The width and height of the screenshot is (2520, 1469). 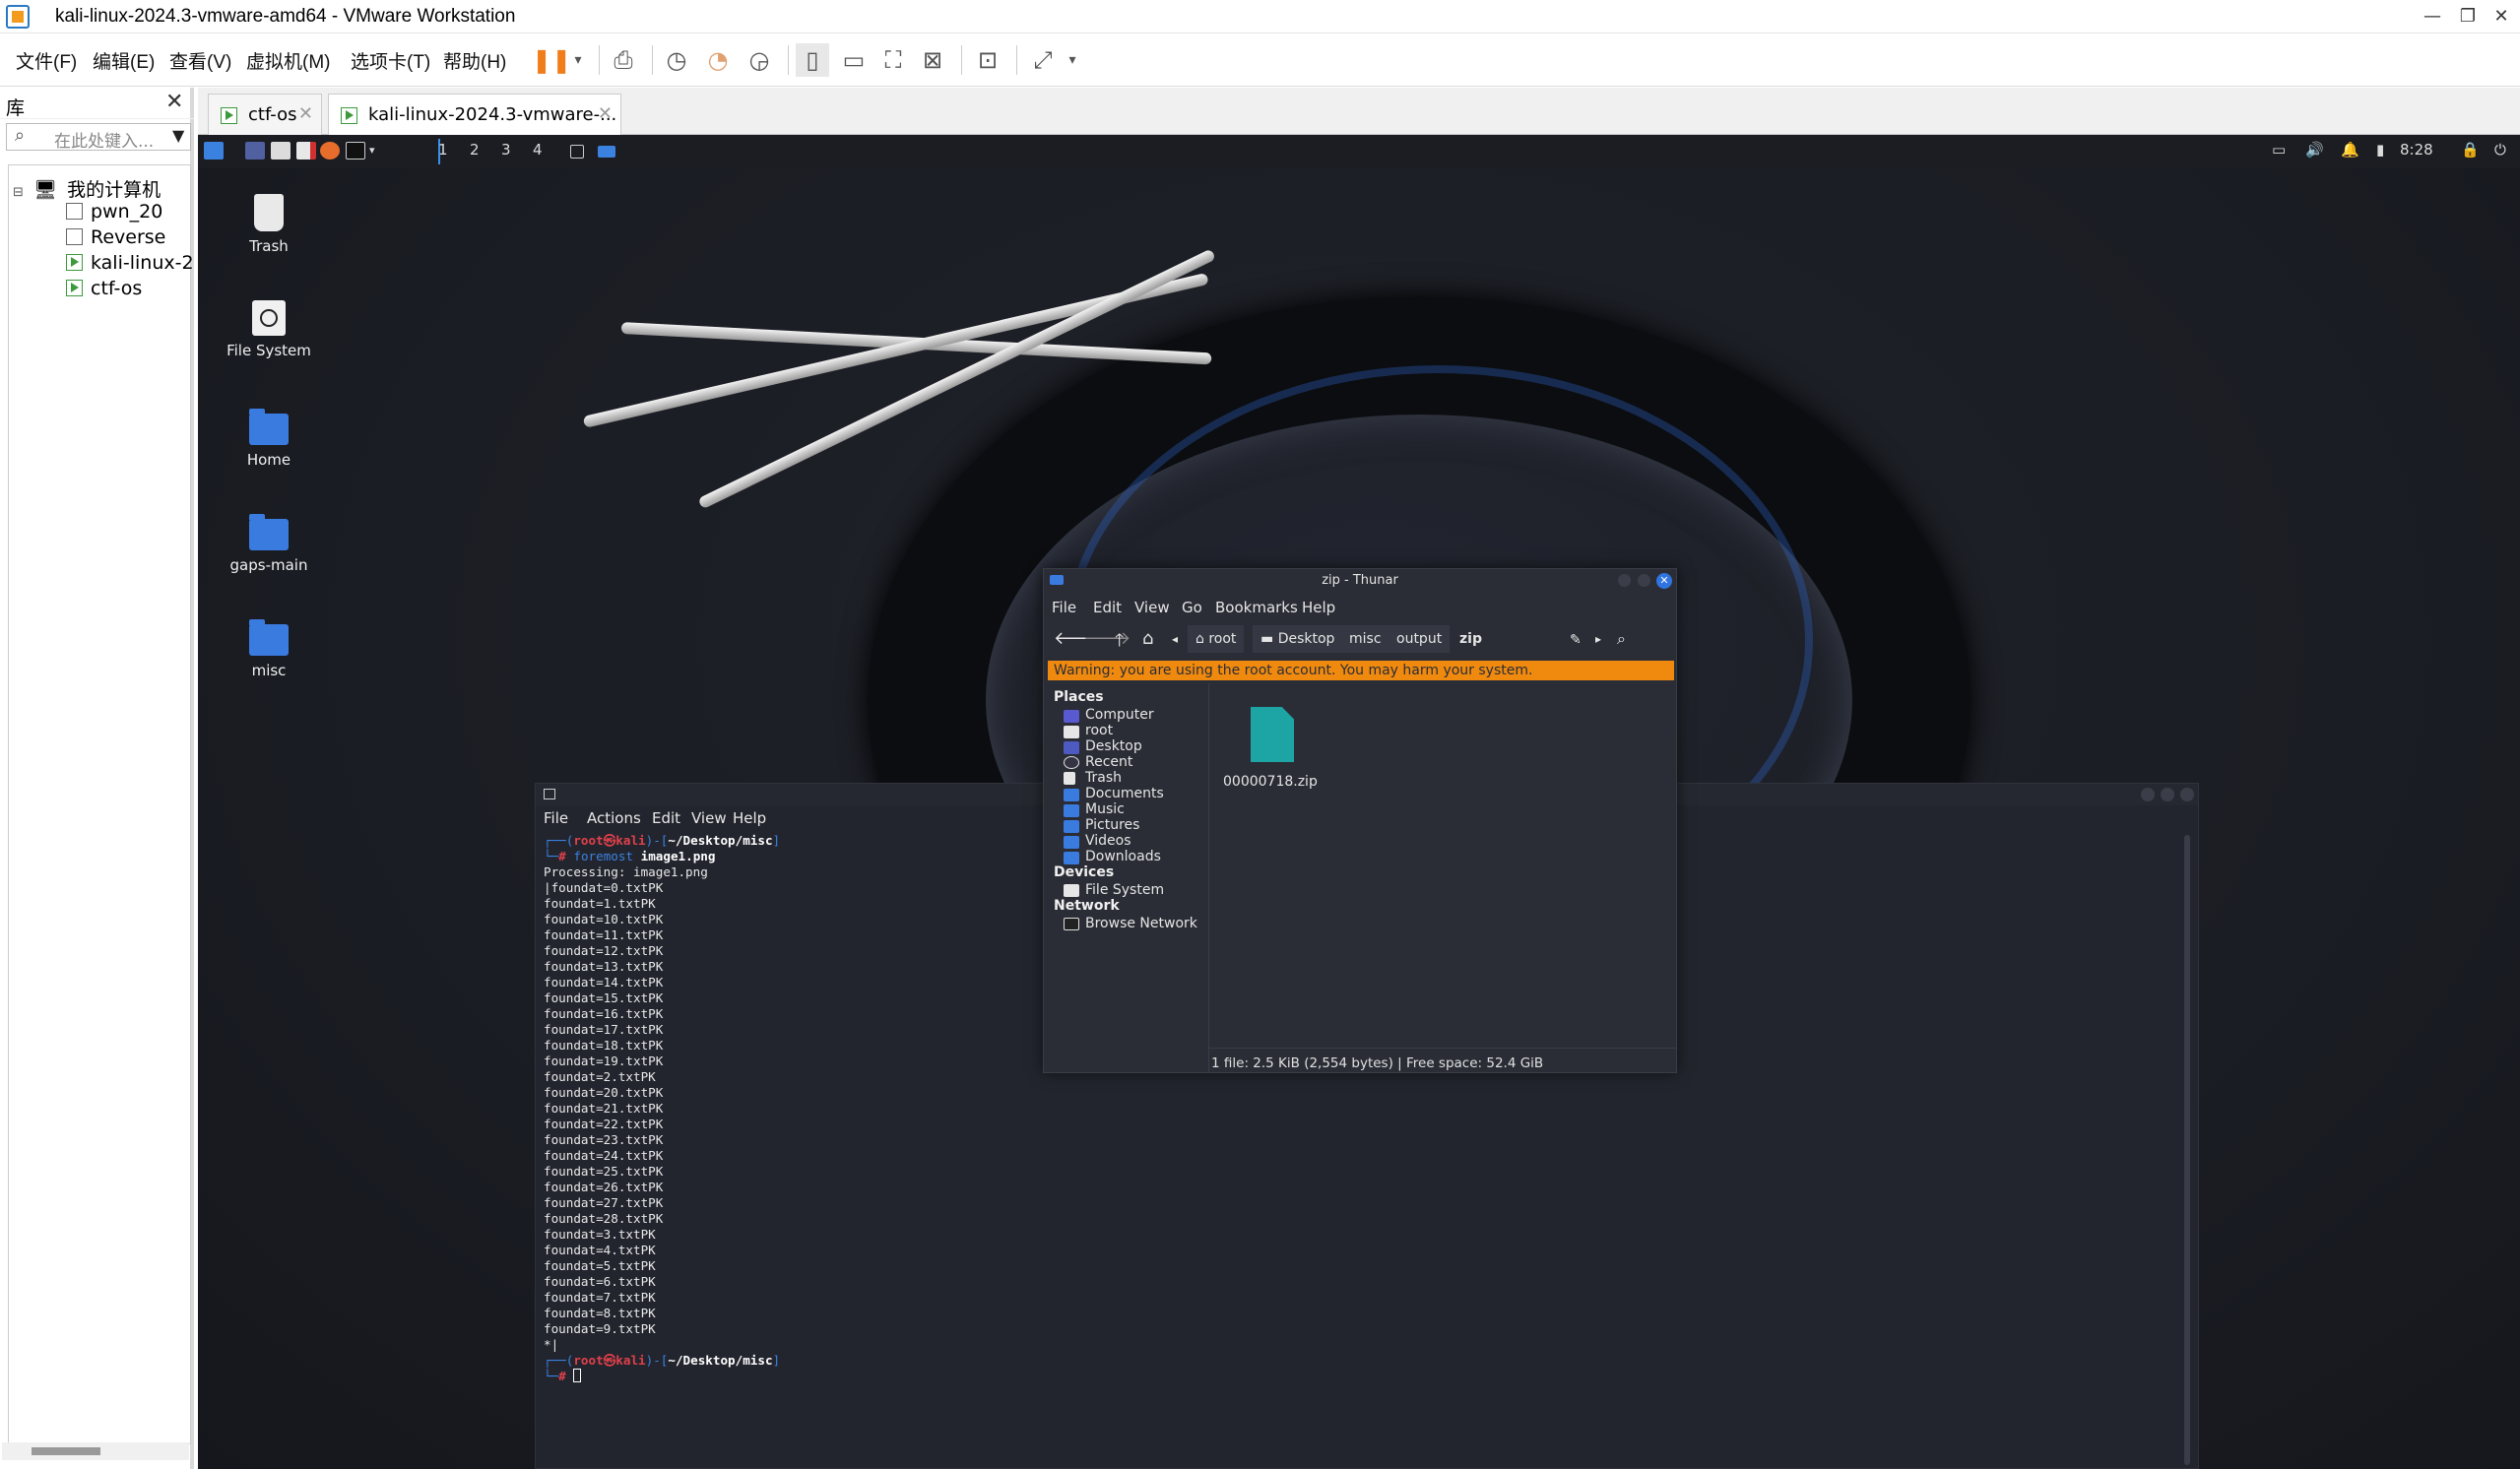 What do you see at coordinates (2501, 17) in the screenshot?
I see `close-icon: ✕` at bounding box center [2501, 17].